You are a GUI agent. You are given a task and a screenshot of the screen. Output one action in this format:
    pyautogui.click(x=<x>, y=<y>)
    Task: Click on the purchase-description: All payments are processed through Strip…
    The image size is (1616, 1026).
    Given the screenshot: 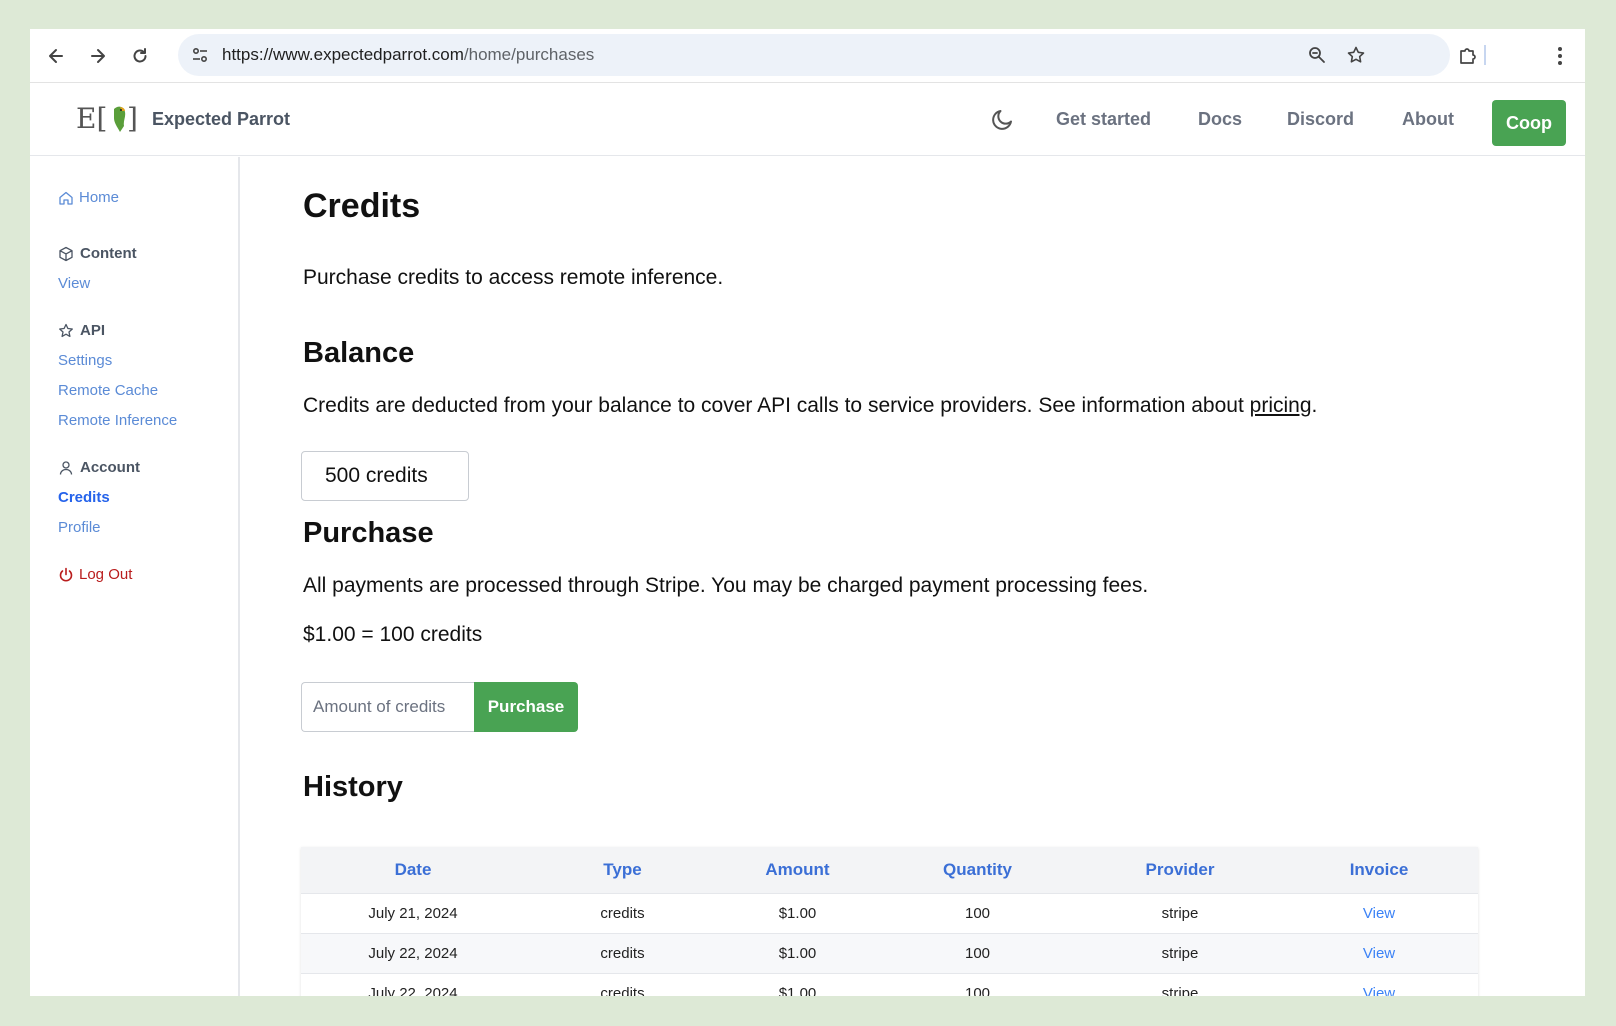 What is the action you would take?
    pyautogui.click(x=726, y=585)
    